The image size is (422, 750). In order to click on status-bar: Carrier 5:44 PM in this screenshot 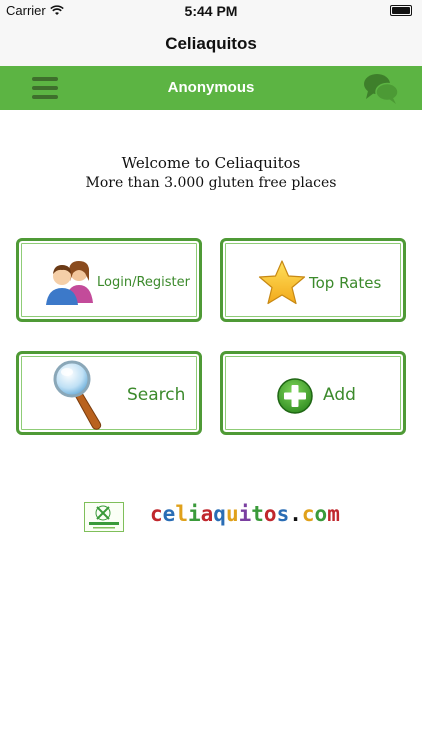, I will do `click(211, 11)`.